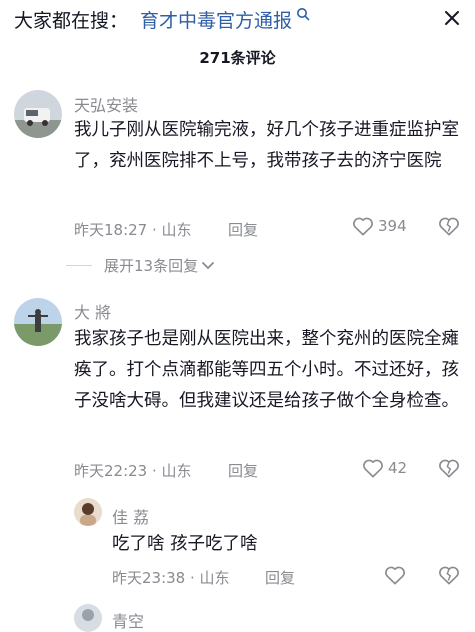  I want to click on search-icon, so click(303, 14).